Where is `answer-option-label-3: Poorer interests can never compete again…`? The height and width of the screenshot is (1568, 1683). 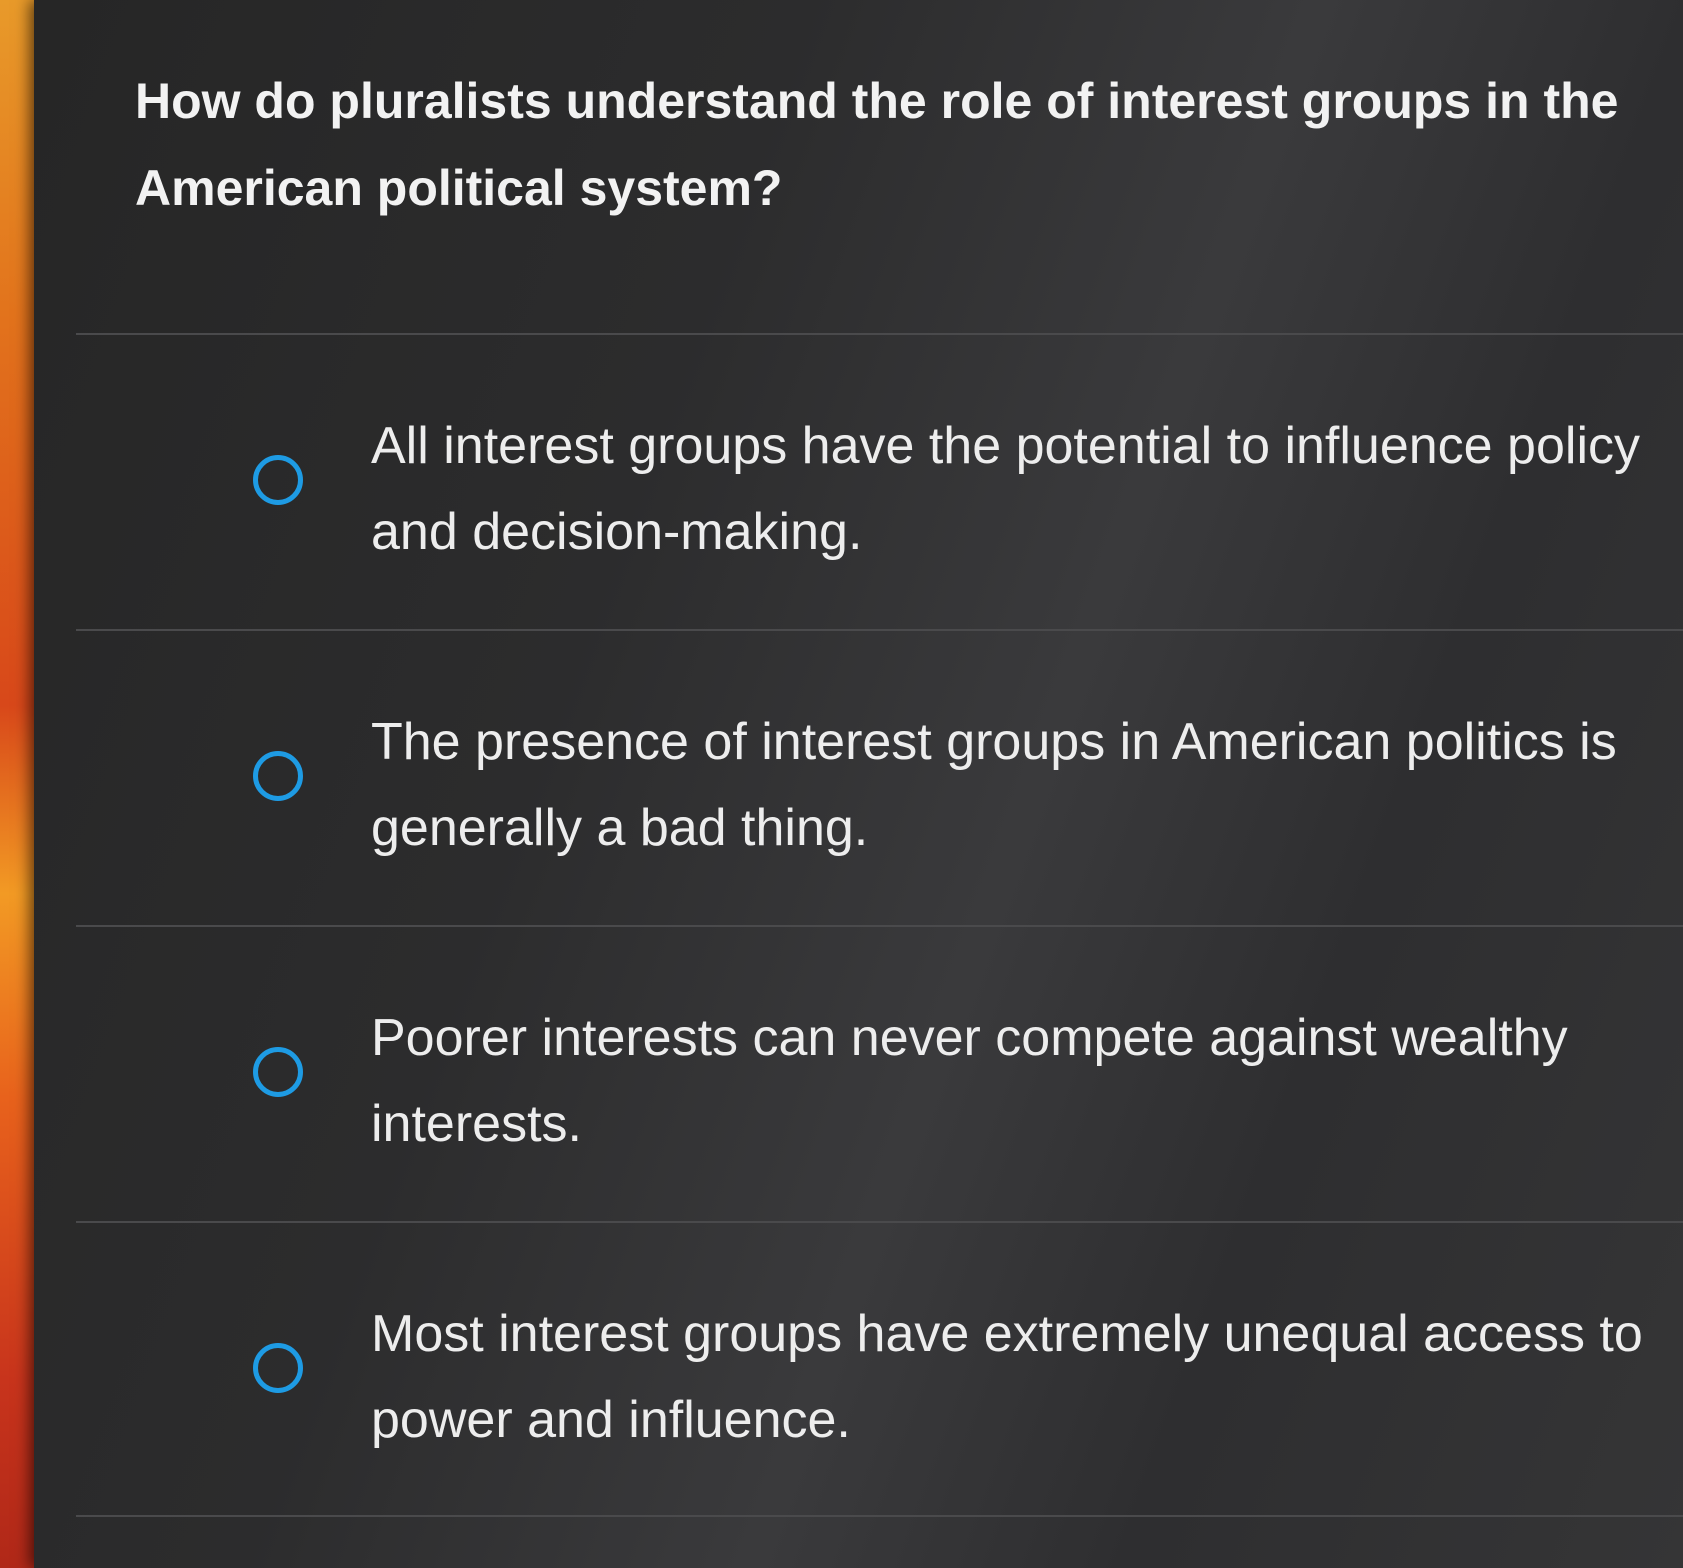
answer-option-label-3: Poorer interests can never compete again… is located at coordinates (1016, 1081).